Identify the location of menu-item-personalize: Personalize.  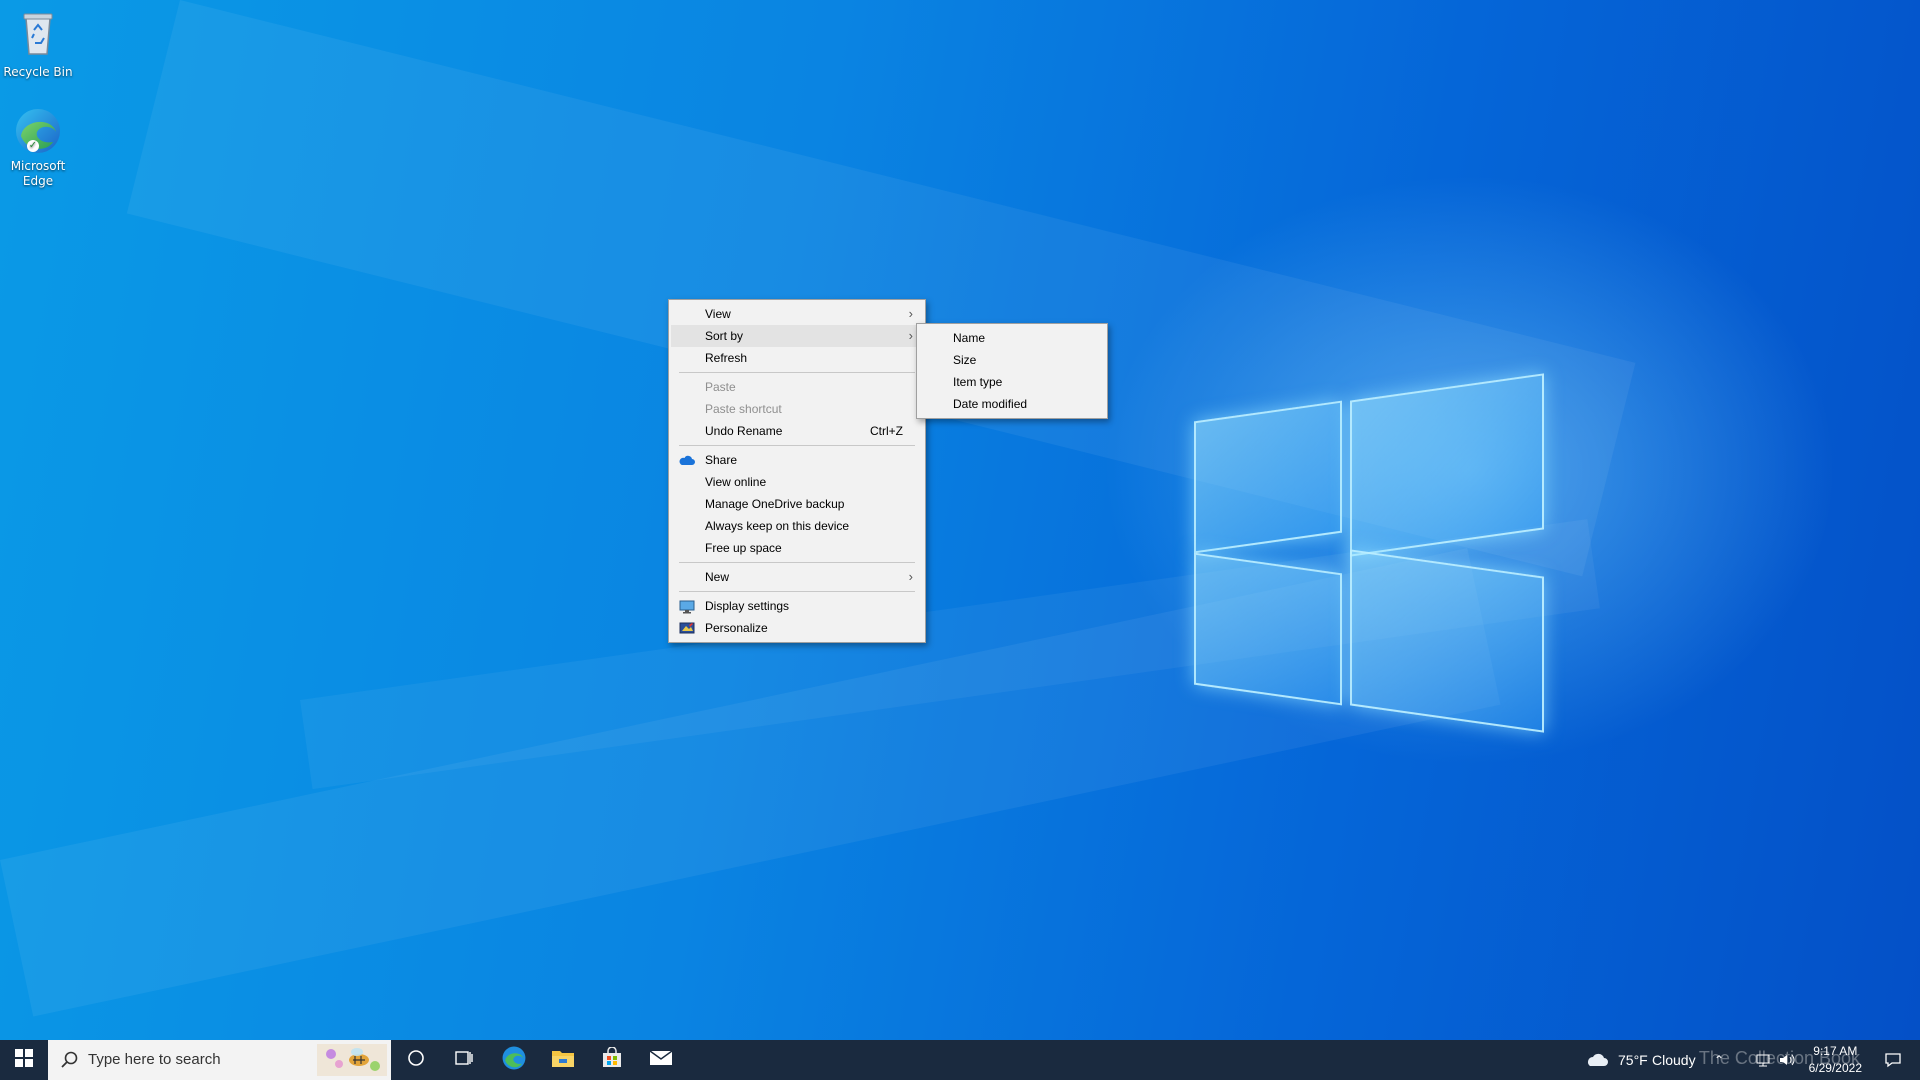
(797, 628).